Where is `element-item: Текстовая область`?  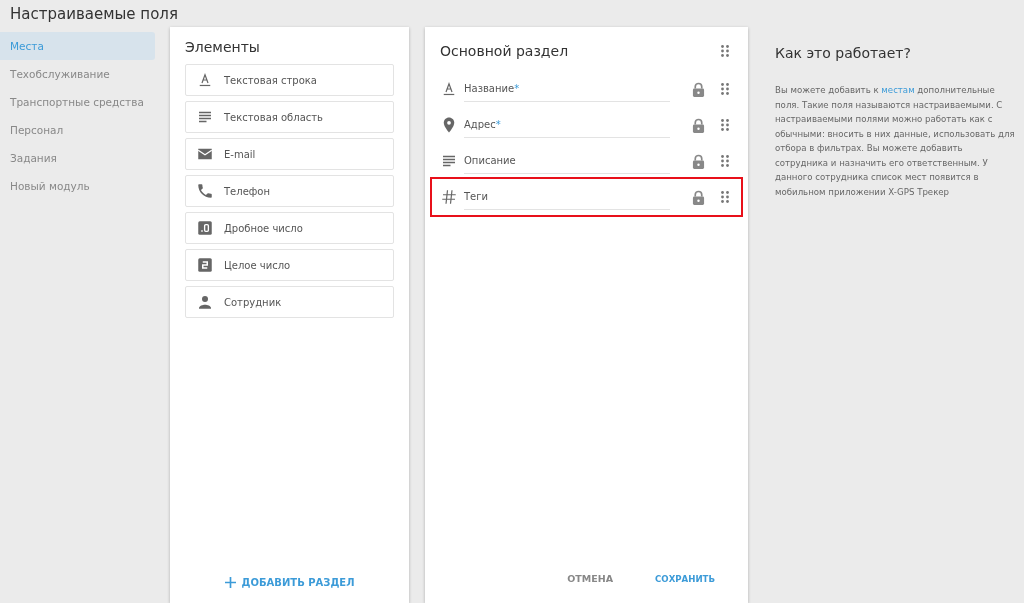 element-item: Текстовая область is located at coordinates (289, 117).